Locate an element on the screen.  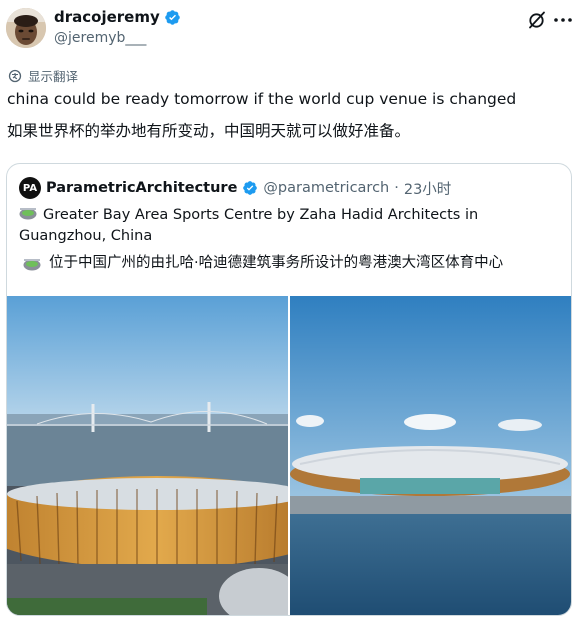
translate-icon is located at coordinates (15, 75).